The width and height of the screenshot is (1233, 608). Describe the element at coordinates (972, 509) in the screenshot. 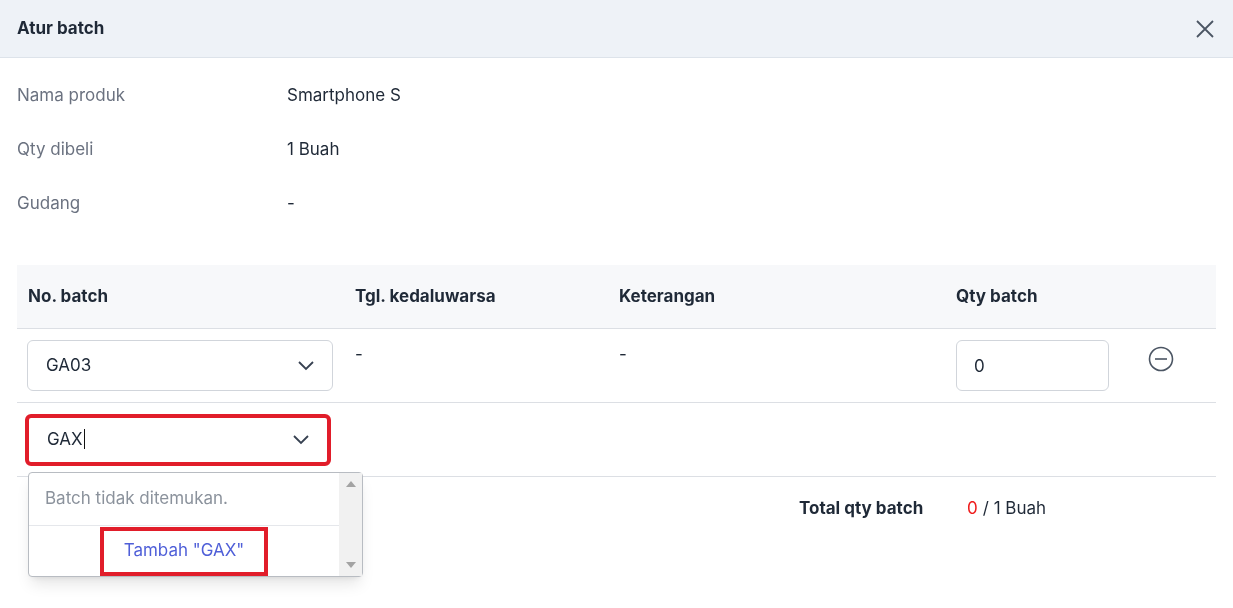

I see `total-count: 0` at that location.